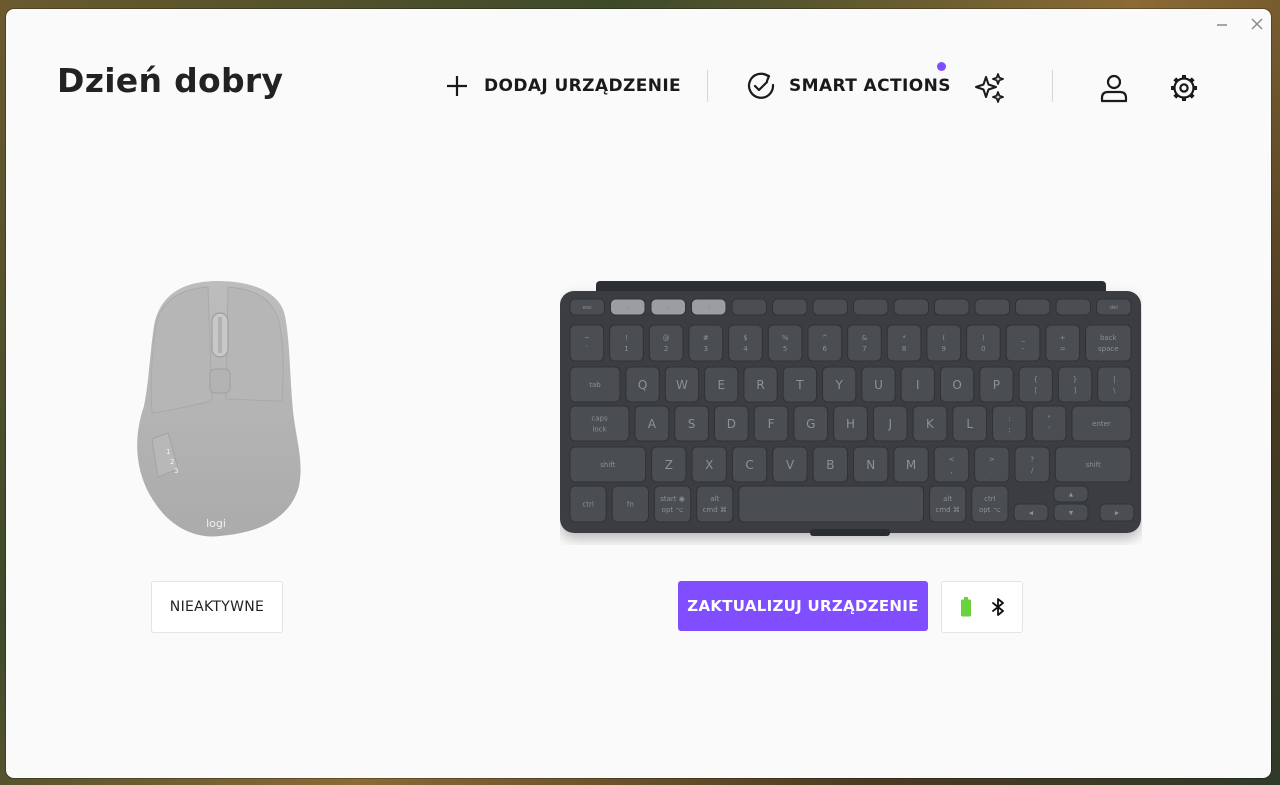 The height and width of the screenshot is (785, 1280). Describe the element at coordinates (669, 308) in the screenshot. I see `key-0-2-label: 2` at that location.